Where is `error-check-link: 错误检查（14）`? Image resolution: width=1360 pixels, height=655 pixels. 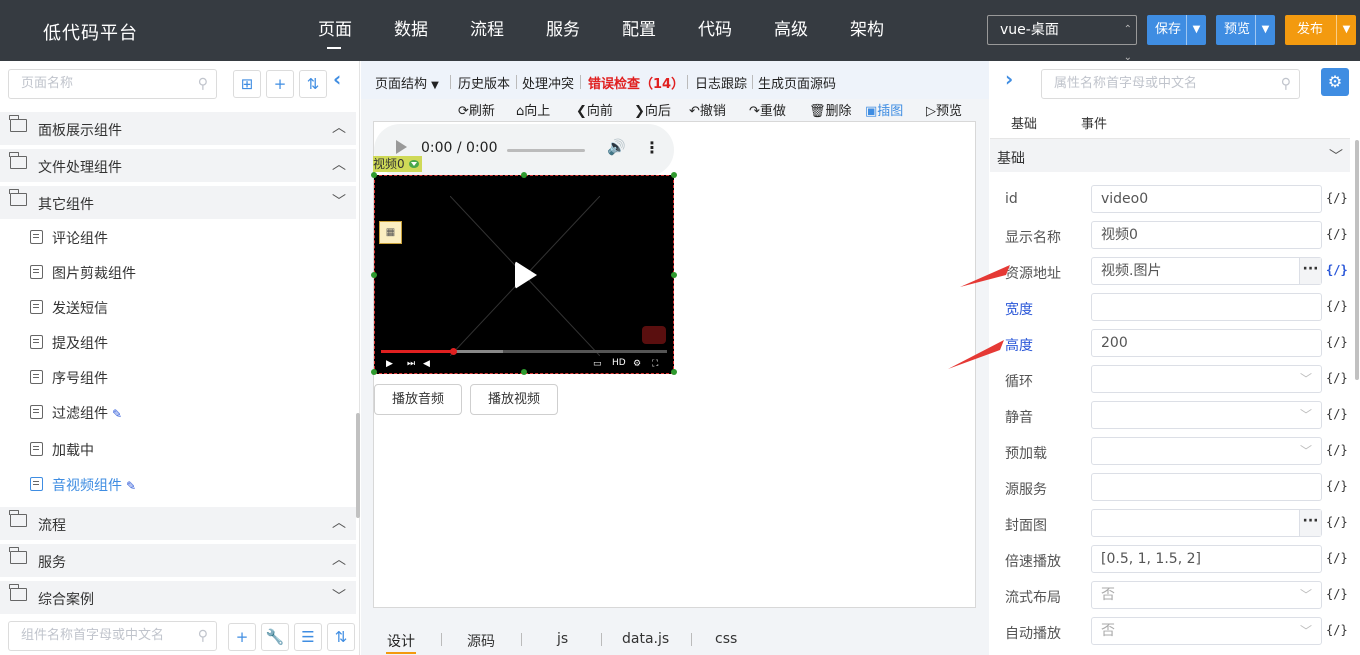
error-check-link: 错误检查（14） is located at coordinates (636, 82).